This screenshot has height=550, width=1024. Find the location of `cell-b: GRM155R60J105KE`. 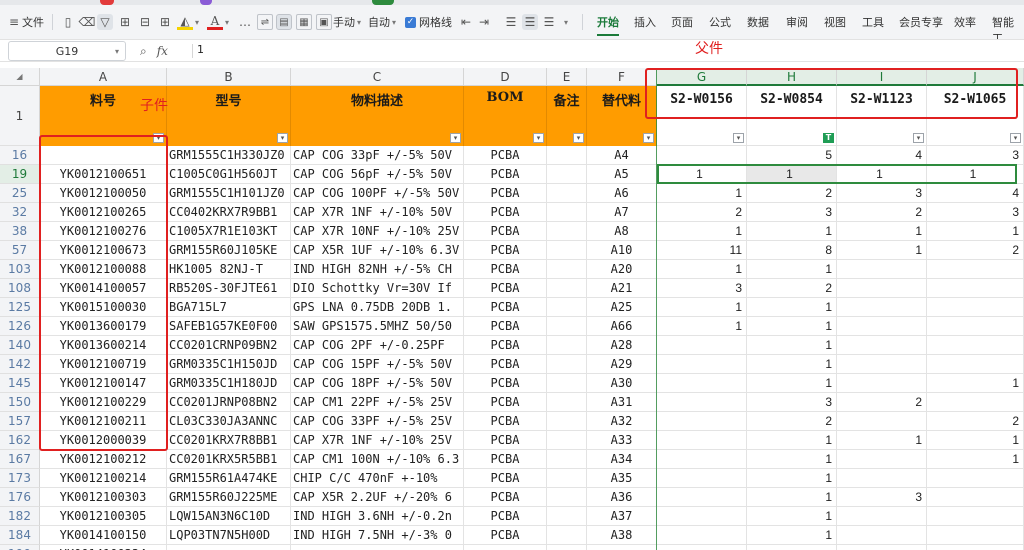

cell-b: GRM155R60J105KE is located at coordinates (229, 250).